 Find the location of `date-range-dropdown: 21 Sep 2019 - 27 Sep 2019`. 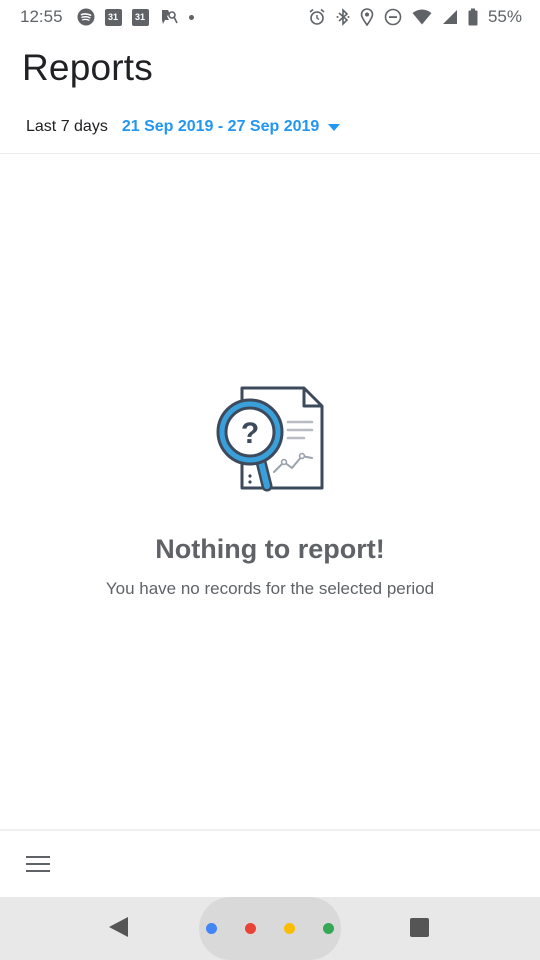

date-range-dropdown: 21 Sep 2019 - 27 Sep 2019 is located at coordinates (231, 127).